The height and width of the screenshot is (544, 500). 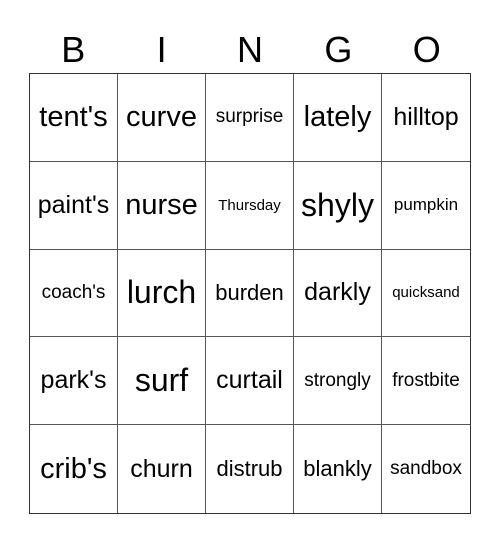 I want to click on bingo-cell: churn, so click(x=162, y=469).